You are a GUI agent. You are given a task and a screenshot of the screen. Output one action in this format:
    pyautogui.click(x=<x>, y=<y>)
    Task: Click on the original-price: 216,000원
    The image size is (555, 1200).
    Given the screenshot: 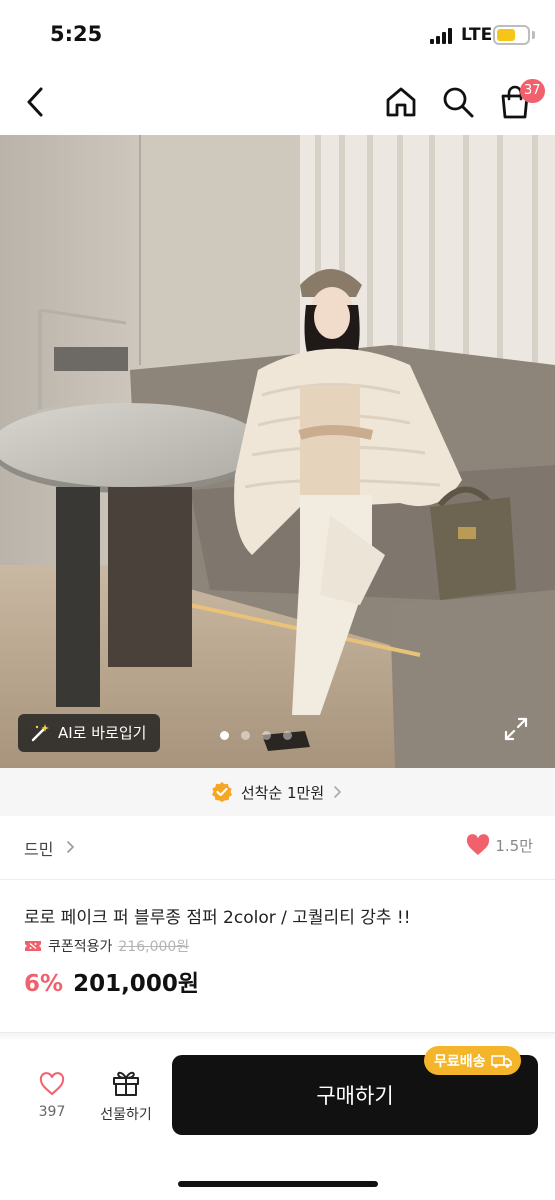 What is the action you would take?
    pyautogui.click(x=154, y=947)
    